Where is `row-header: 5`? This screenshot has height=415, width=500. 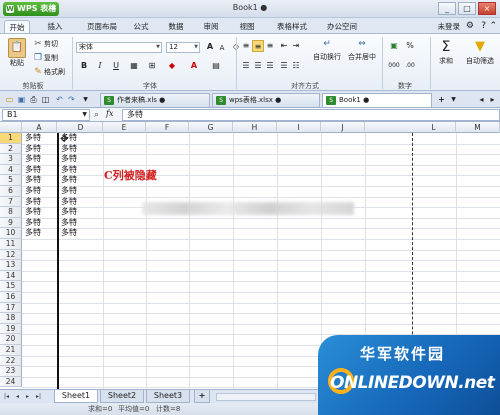 row-header: 5 is located at coordinates (11, 180).